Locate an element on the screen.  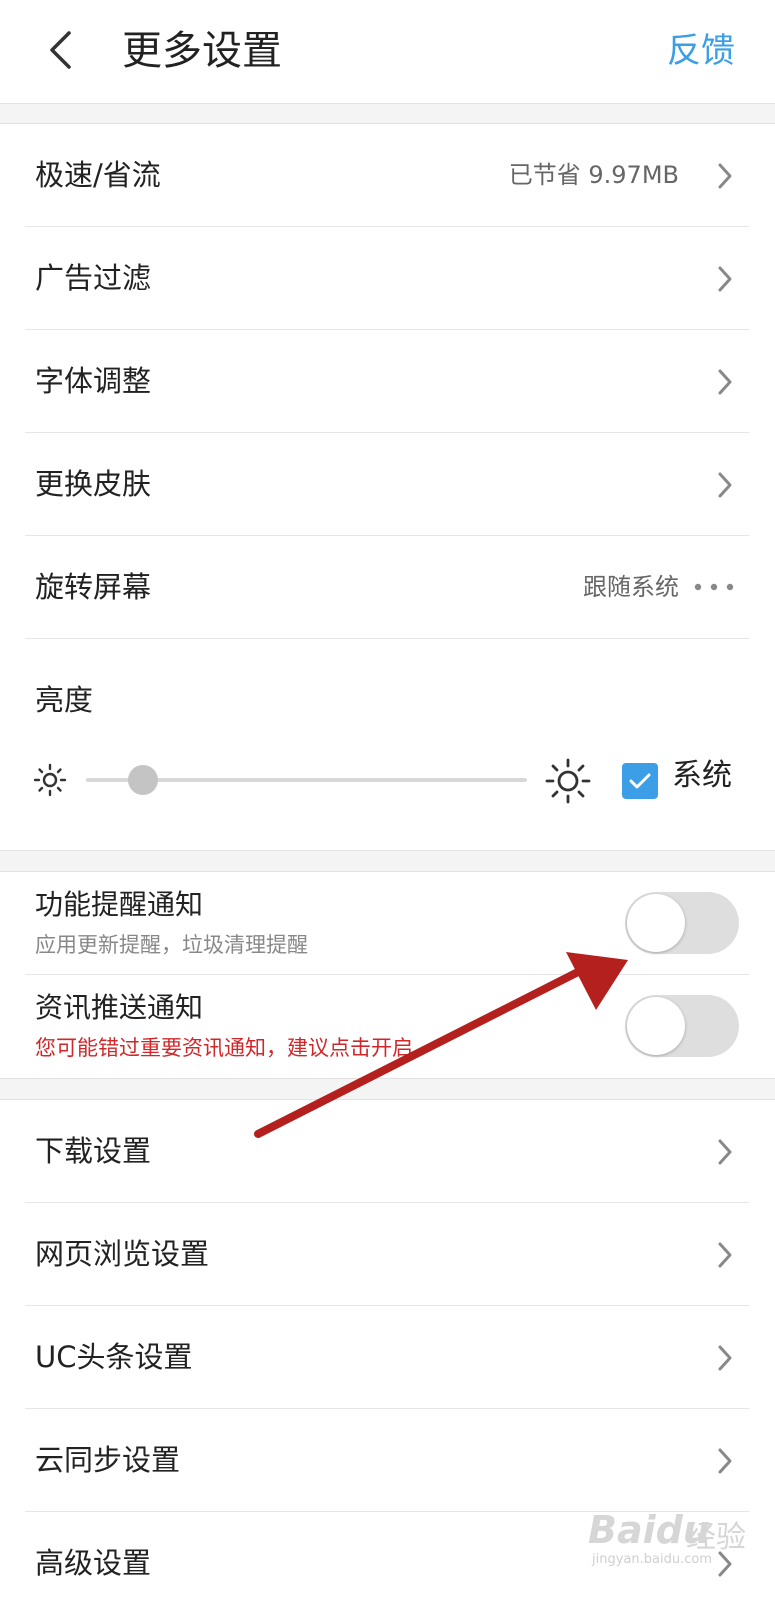
settings-row-rotate-screen: 旋转屏幕 跟随系统 is located at coordinates (387, 587).